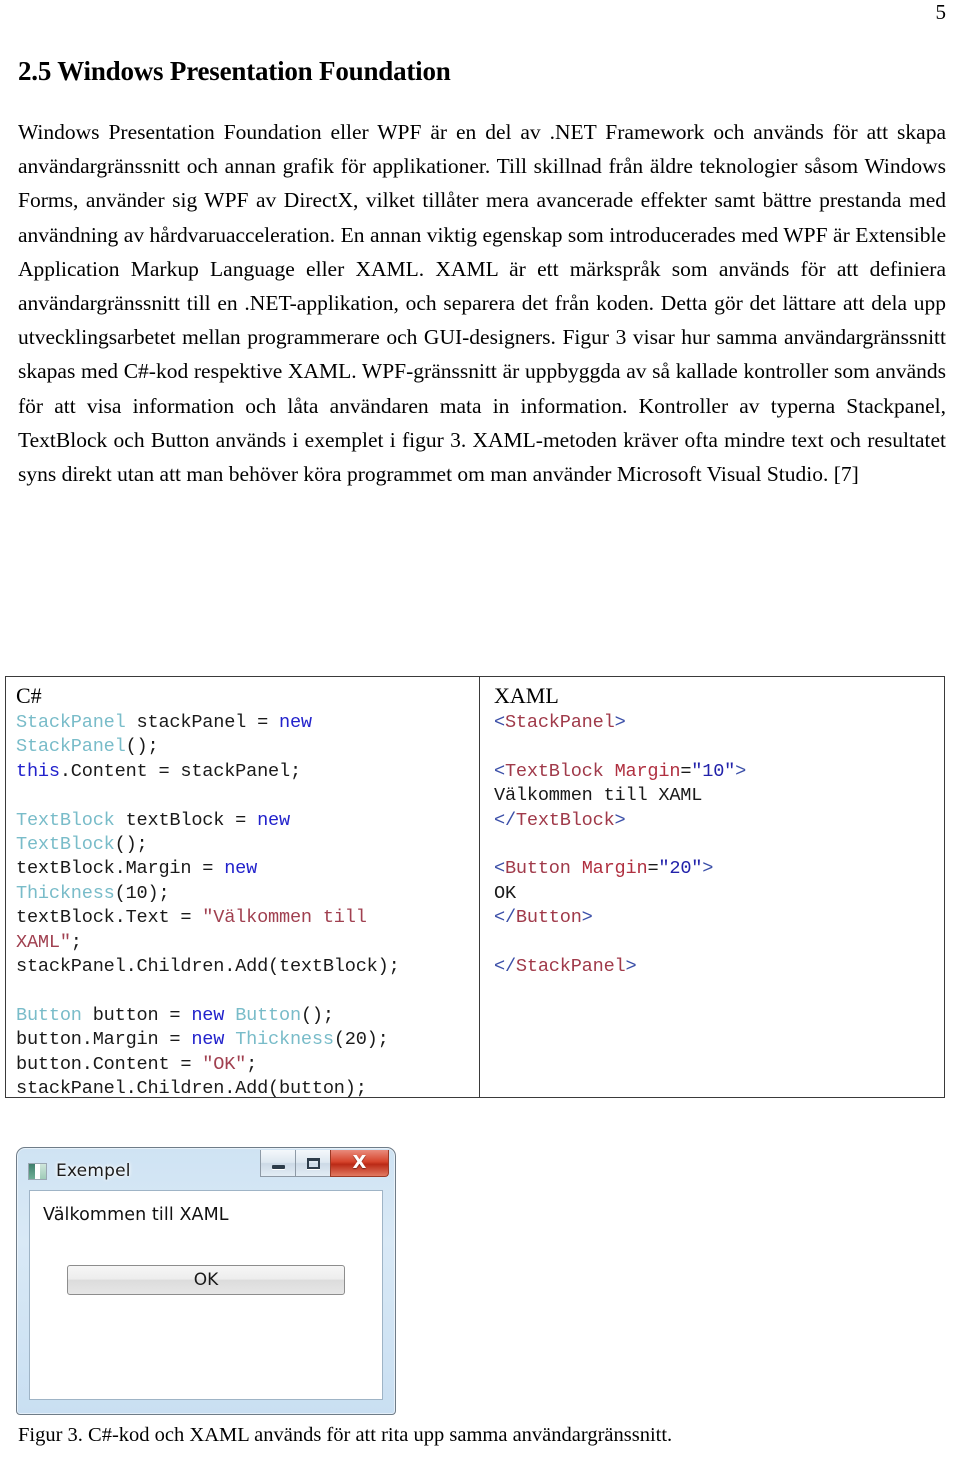  I want to click on code-lang-label-xaml: XAML, so click(526, 695).